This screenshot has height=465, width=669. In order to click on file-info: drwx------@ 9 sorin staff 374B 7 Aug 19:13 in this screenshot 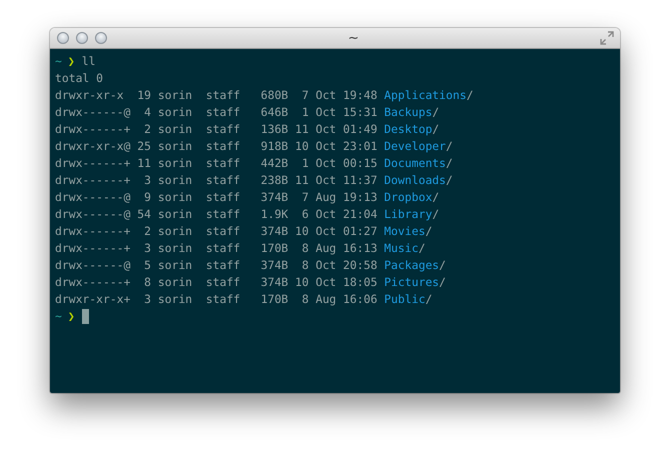, I will do `click(216, 197)`.